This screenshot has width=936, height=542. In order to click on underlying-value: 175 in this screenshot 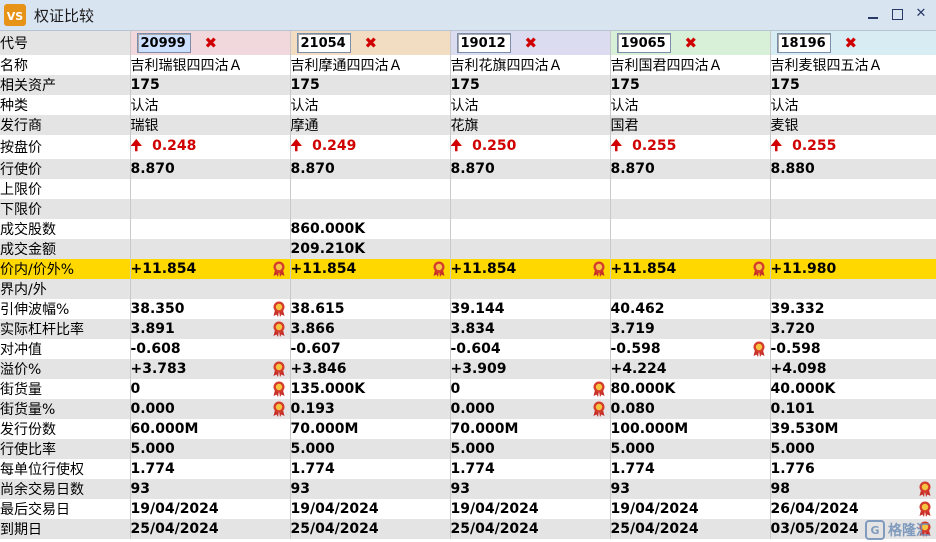, I will do `click(465, 85)`.